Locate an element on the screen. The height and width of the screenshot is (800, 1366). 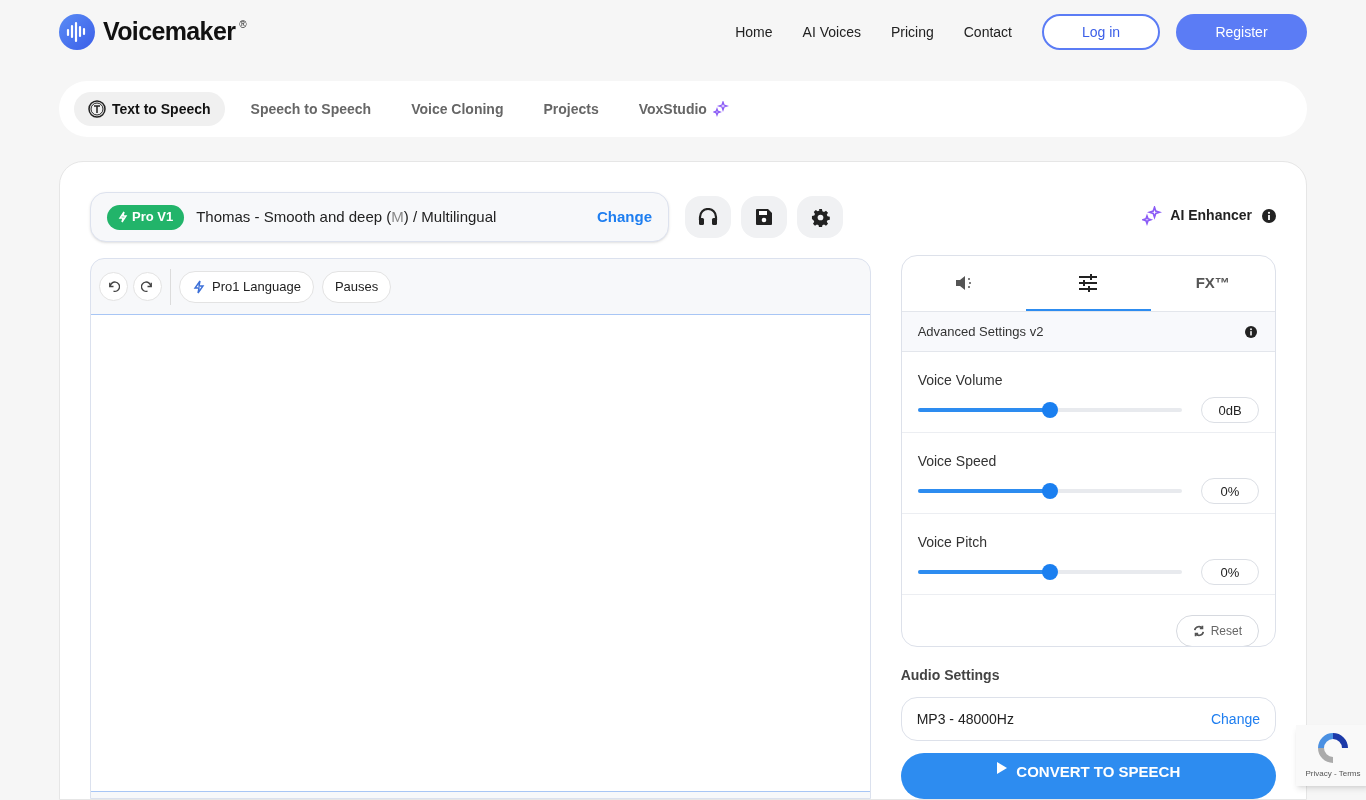
login-button: Log in is located at coordinates (1101, 32).